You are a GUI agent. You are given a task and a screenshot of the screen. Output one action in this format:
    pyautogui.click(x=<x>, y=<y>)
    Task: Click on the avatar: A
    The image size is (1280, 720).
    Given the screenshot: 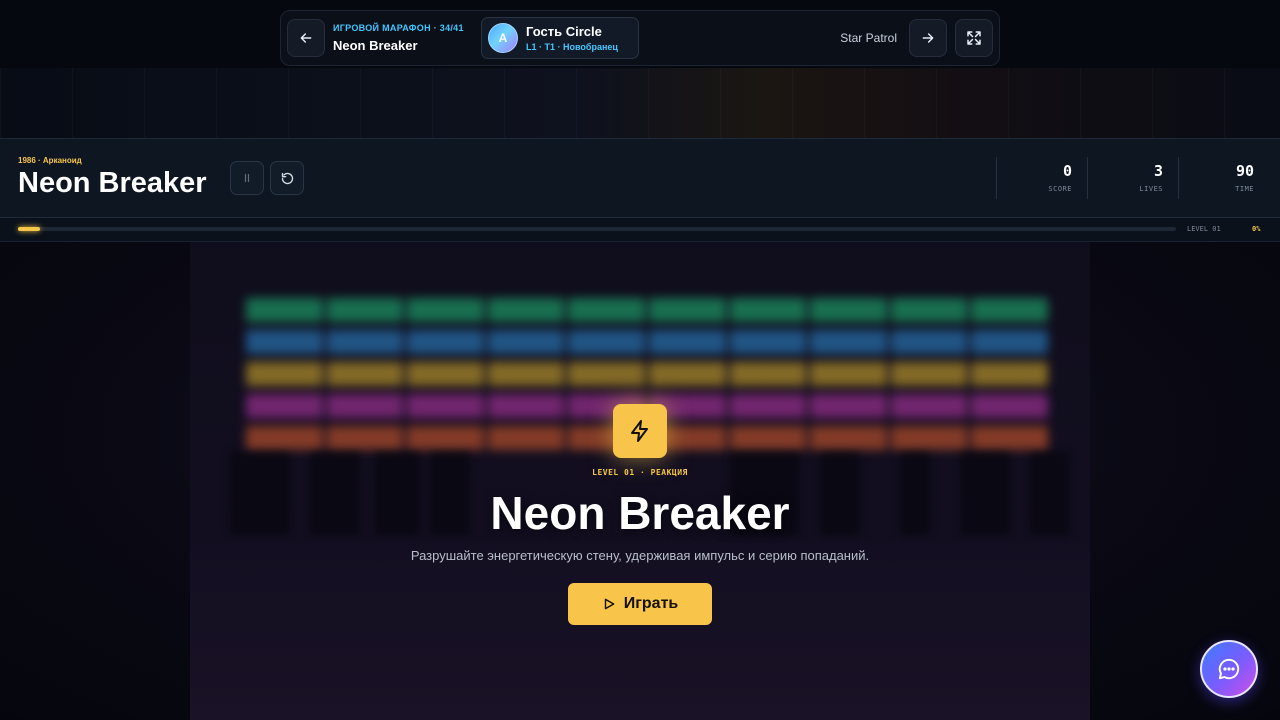 What is the action you would take?
    pyautogui.click(x=503, y=38)
    